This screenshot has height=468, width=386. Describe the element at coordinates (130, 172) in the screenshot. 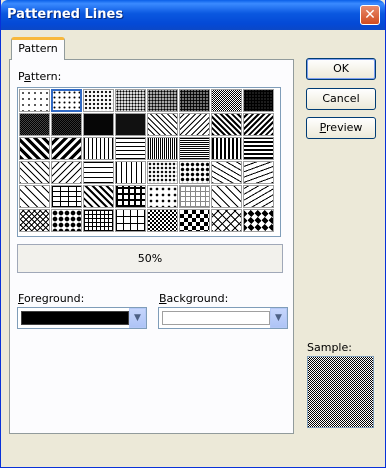

I see `pattern-swatch-dashed-vertical` at that location.